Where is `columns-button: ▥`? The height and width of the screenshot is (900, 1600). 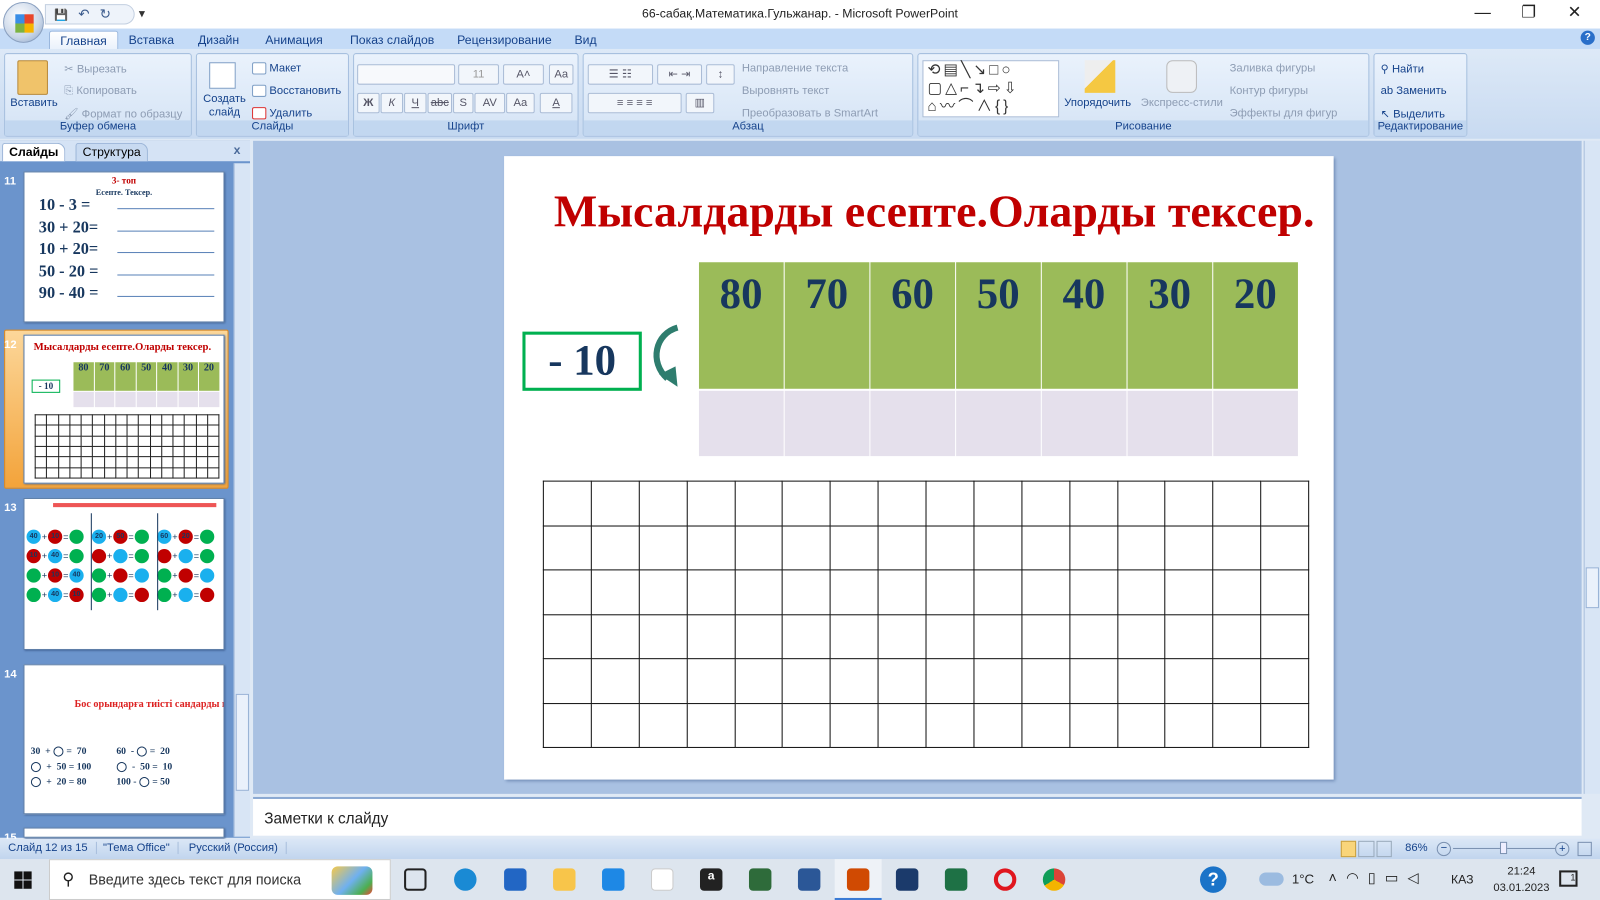
columns-button: ▥ is located at coordinates (700, 103).